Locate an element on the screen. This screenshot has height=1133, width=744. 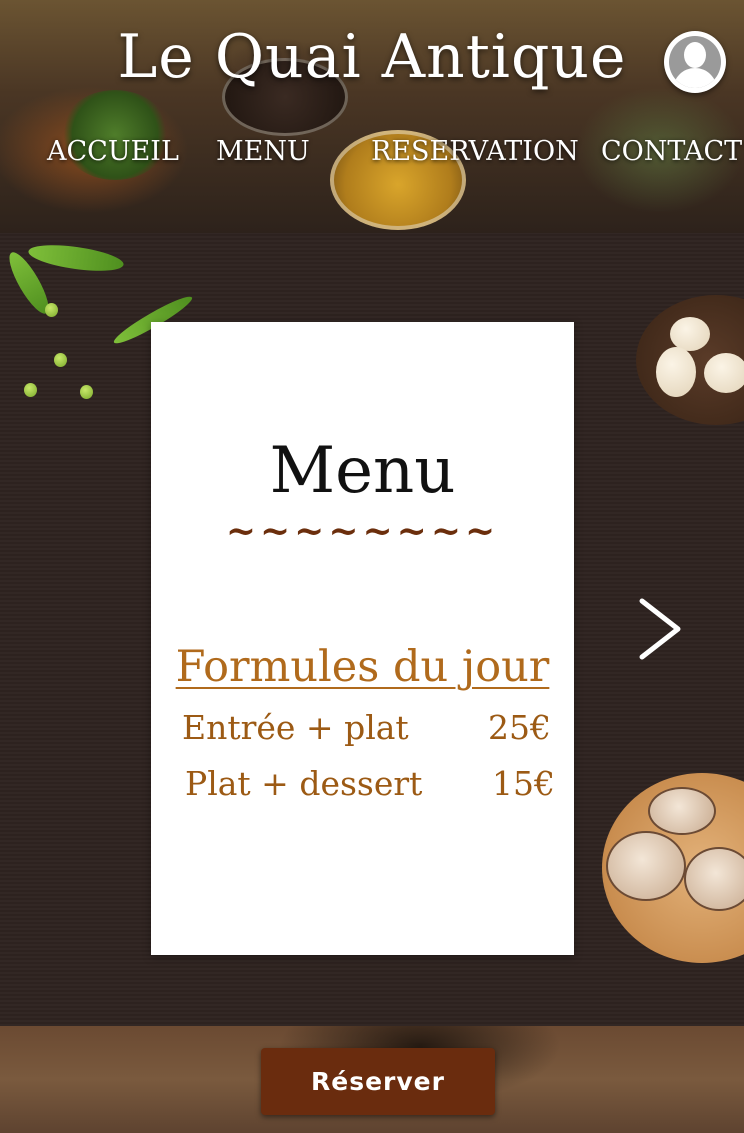
menu-item-price: 15€ is located at coordinates (523, 783).